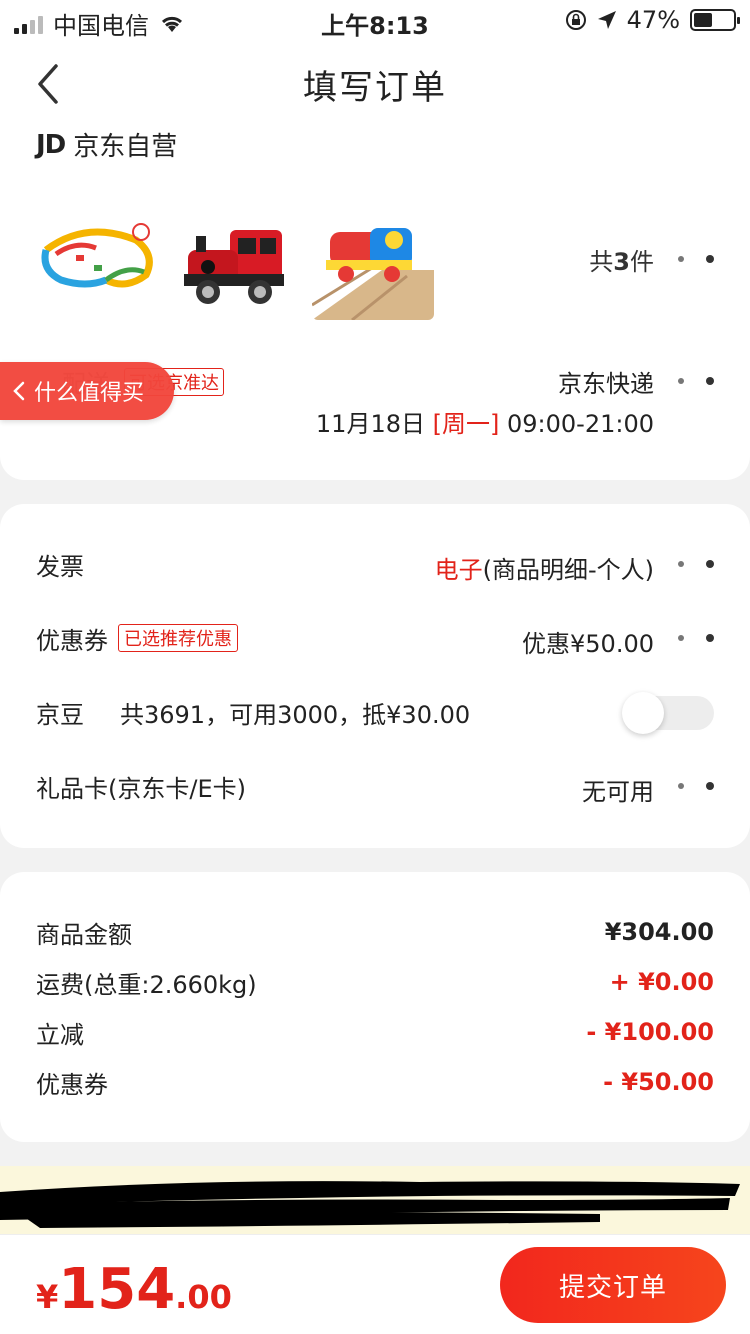 Image resolution: width=750 pixels, height=1334 pixels. What do you see at coordinates (658, 1082) in the screenshot?
I see `summary-value: - ¥50.00` at bounding box center [658, 1082].